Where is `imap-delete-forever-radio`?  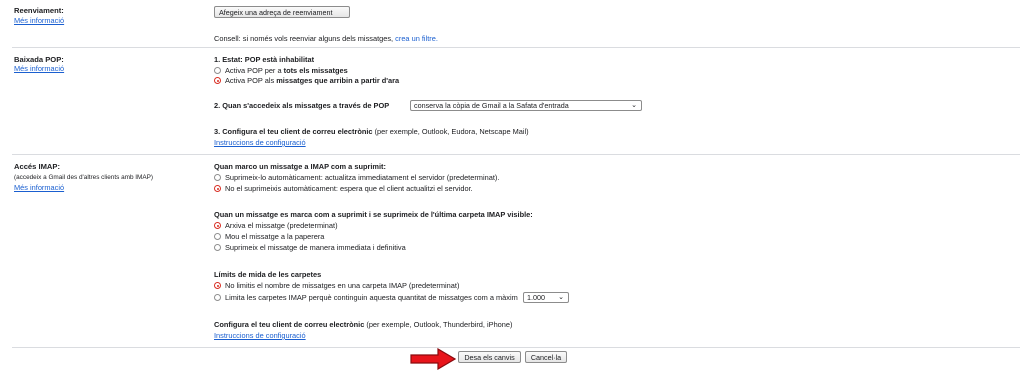
imap-delete-forever-radio is located at coordinates (217, 247).